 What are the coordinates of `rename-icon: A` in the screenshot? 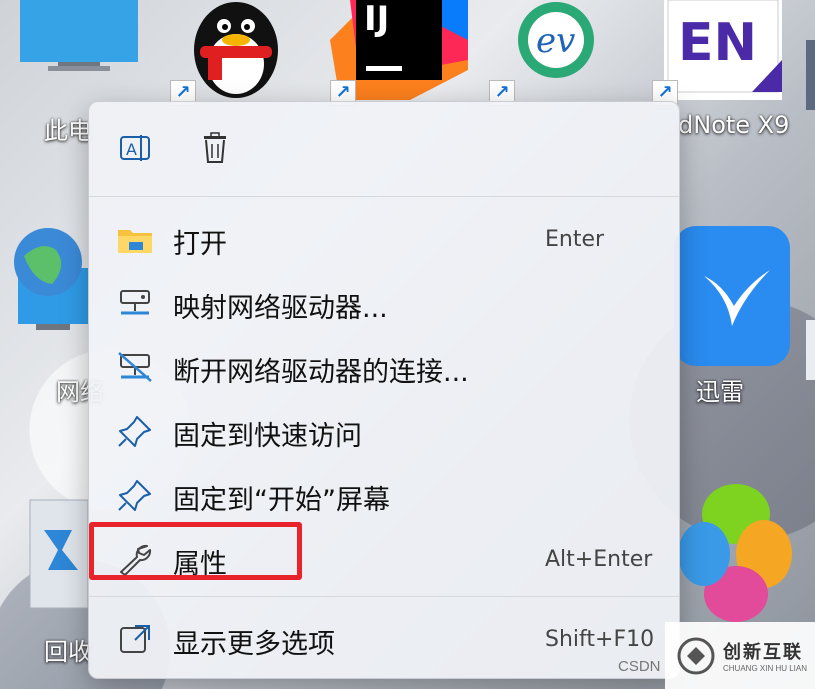 It's located at (135, 150).